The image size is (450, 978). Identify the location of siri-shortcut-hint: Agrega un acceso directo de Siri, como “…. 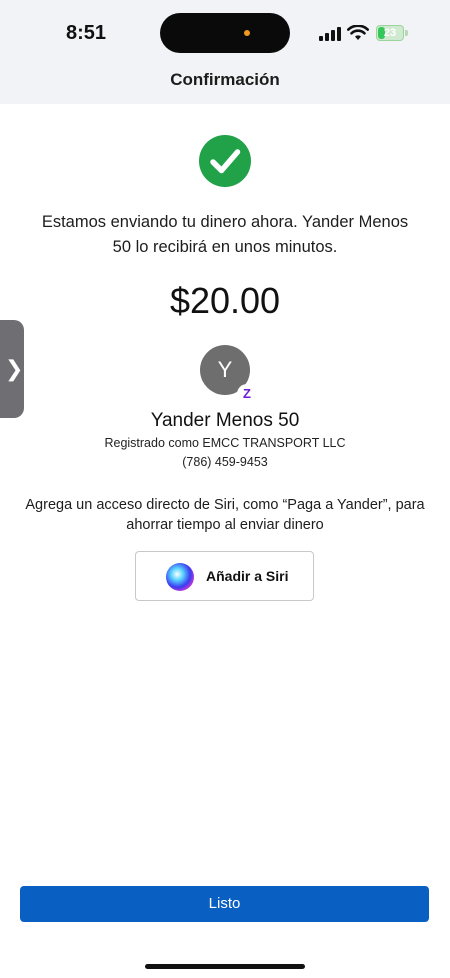
(225, 515).